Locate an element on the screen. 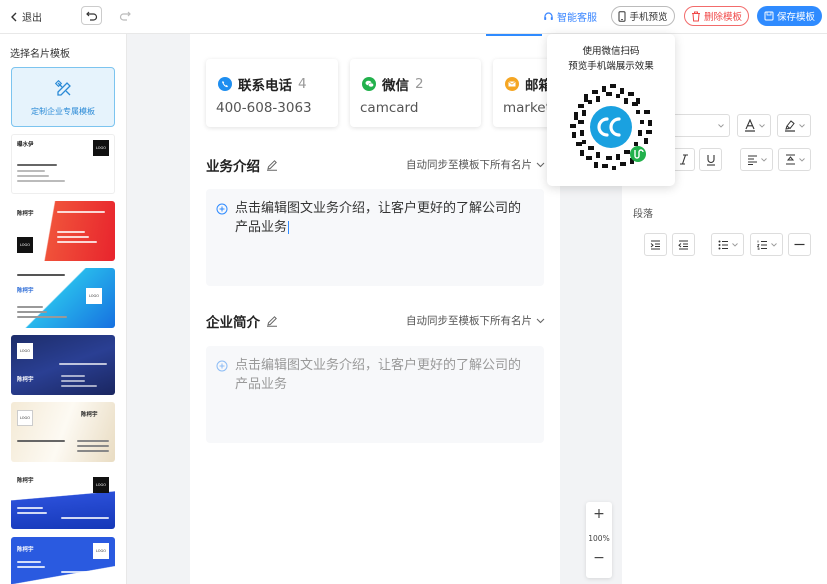 The image size is (827, 584). font-size-select is located at coordinates (701, 125).